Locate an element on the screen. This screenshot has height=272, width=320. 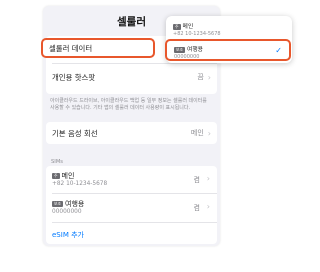
default-voice-label: 기본 음성 회선 is located at coordinates (75, 133).